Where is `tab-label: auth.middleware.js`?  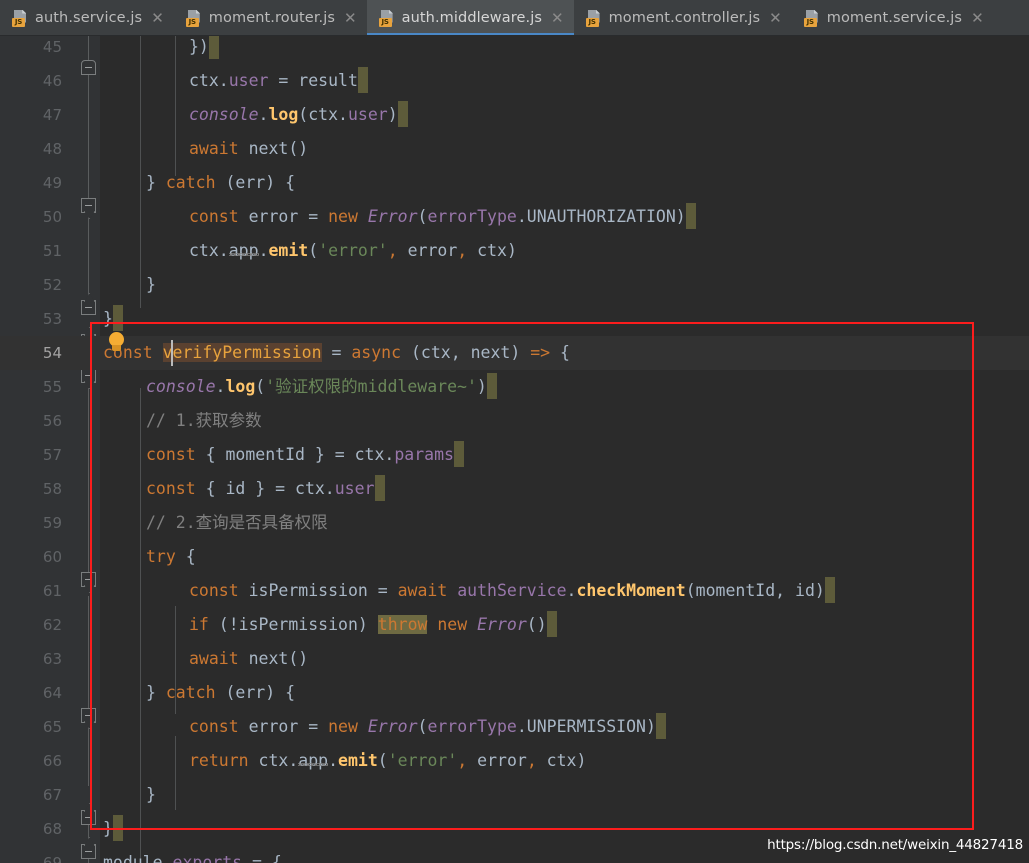 tab-label: auth.middleware.js is located at coordinates (471, 18).